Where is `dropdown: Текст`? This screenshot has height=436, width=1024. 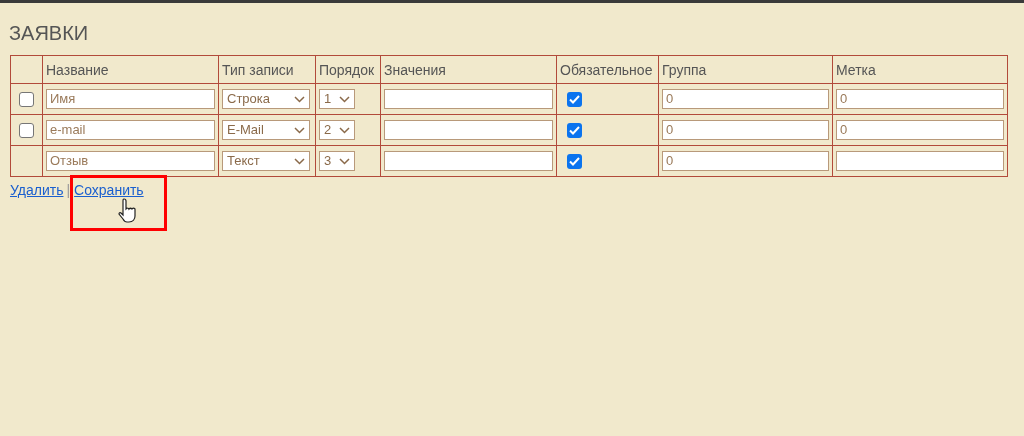
dropdown: Текст is located at coordinates (266, 161).